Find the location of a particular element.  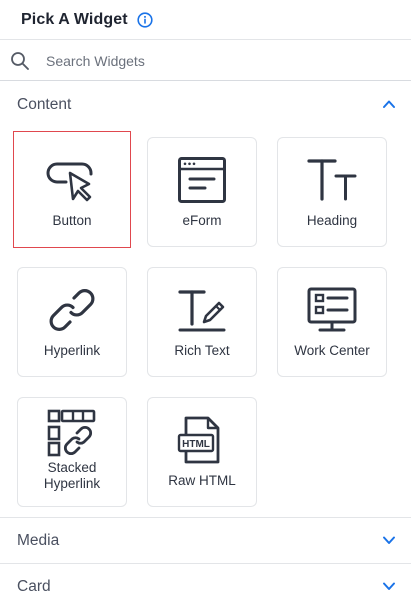

widget-rich-text-tile: Rich Text is located at coordinates (202, 322).